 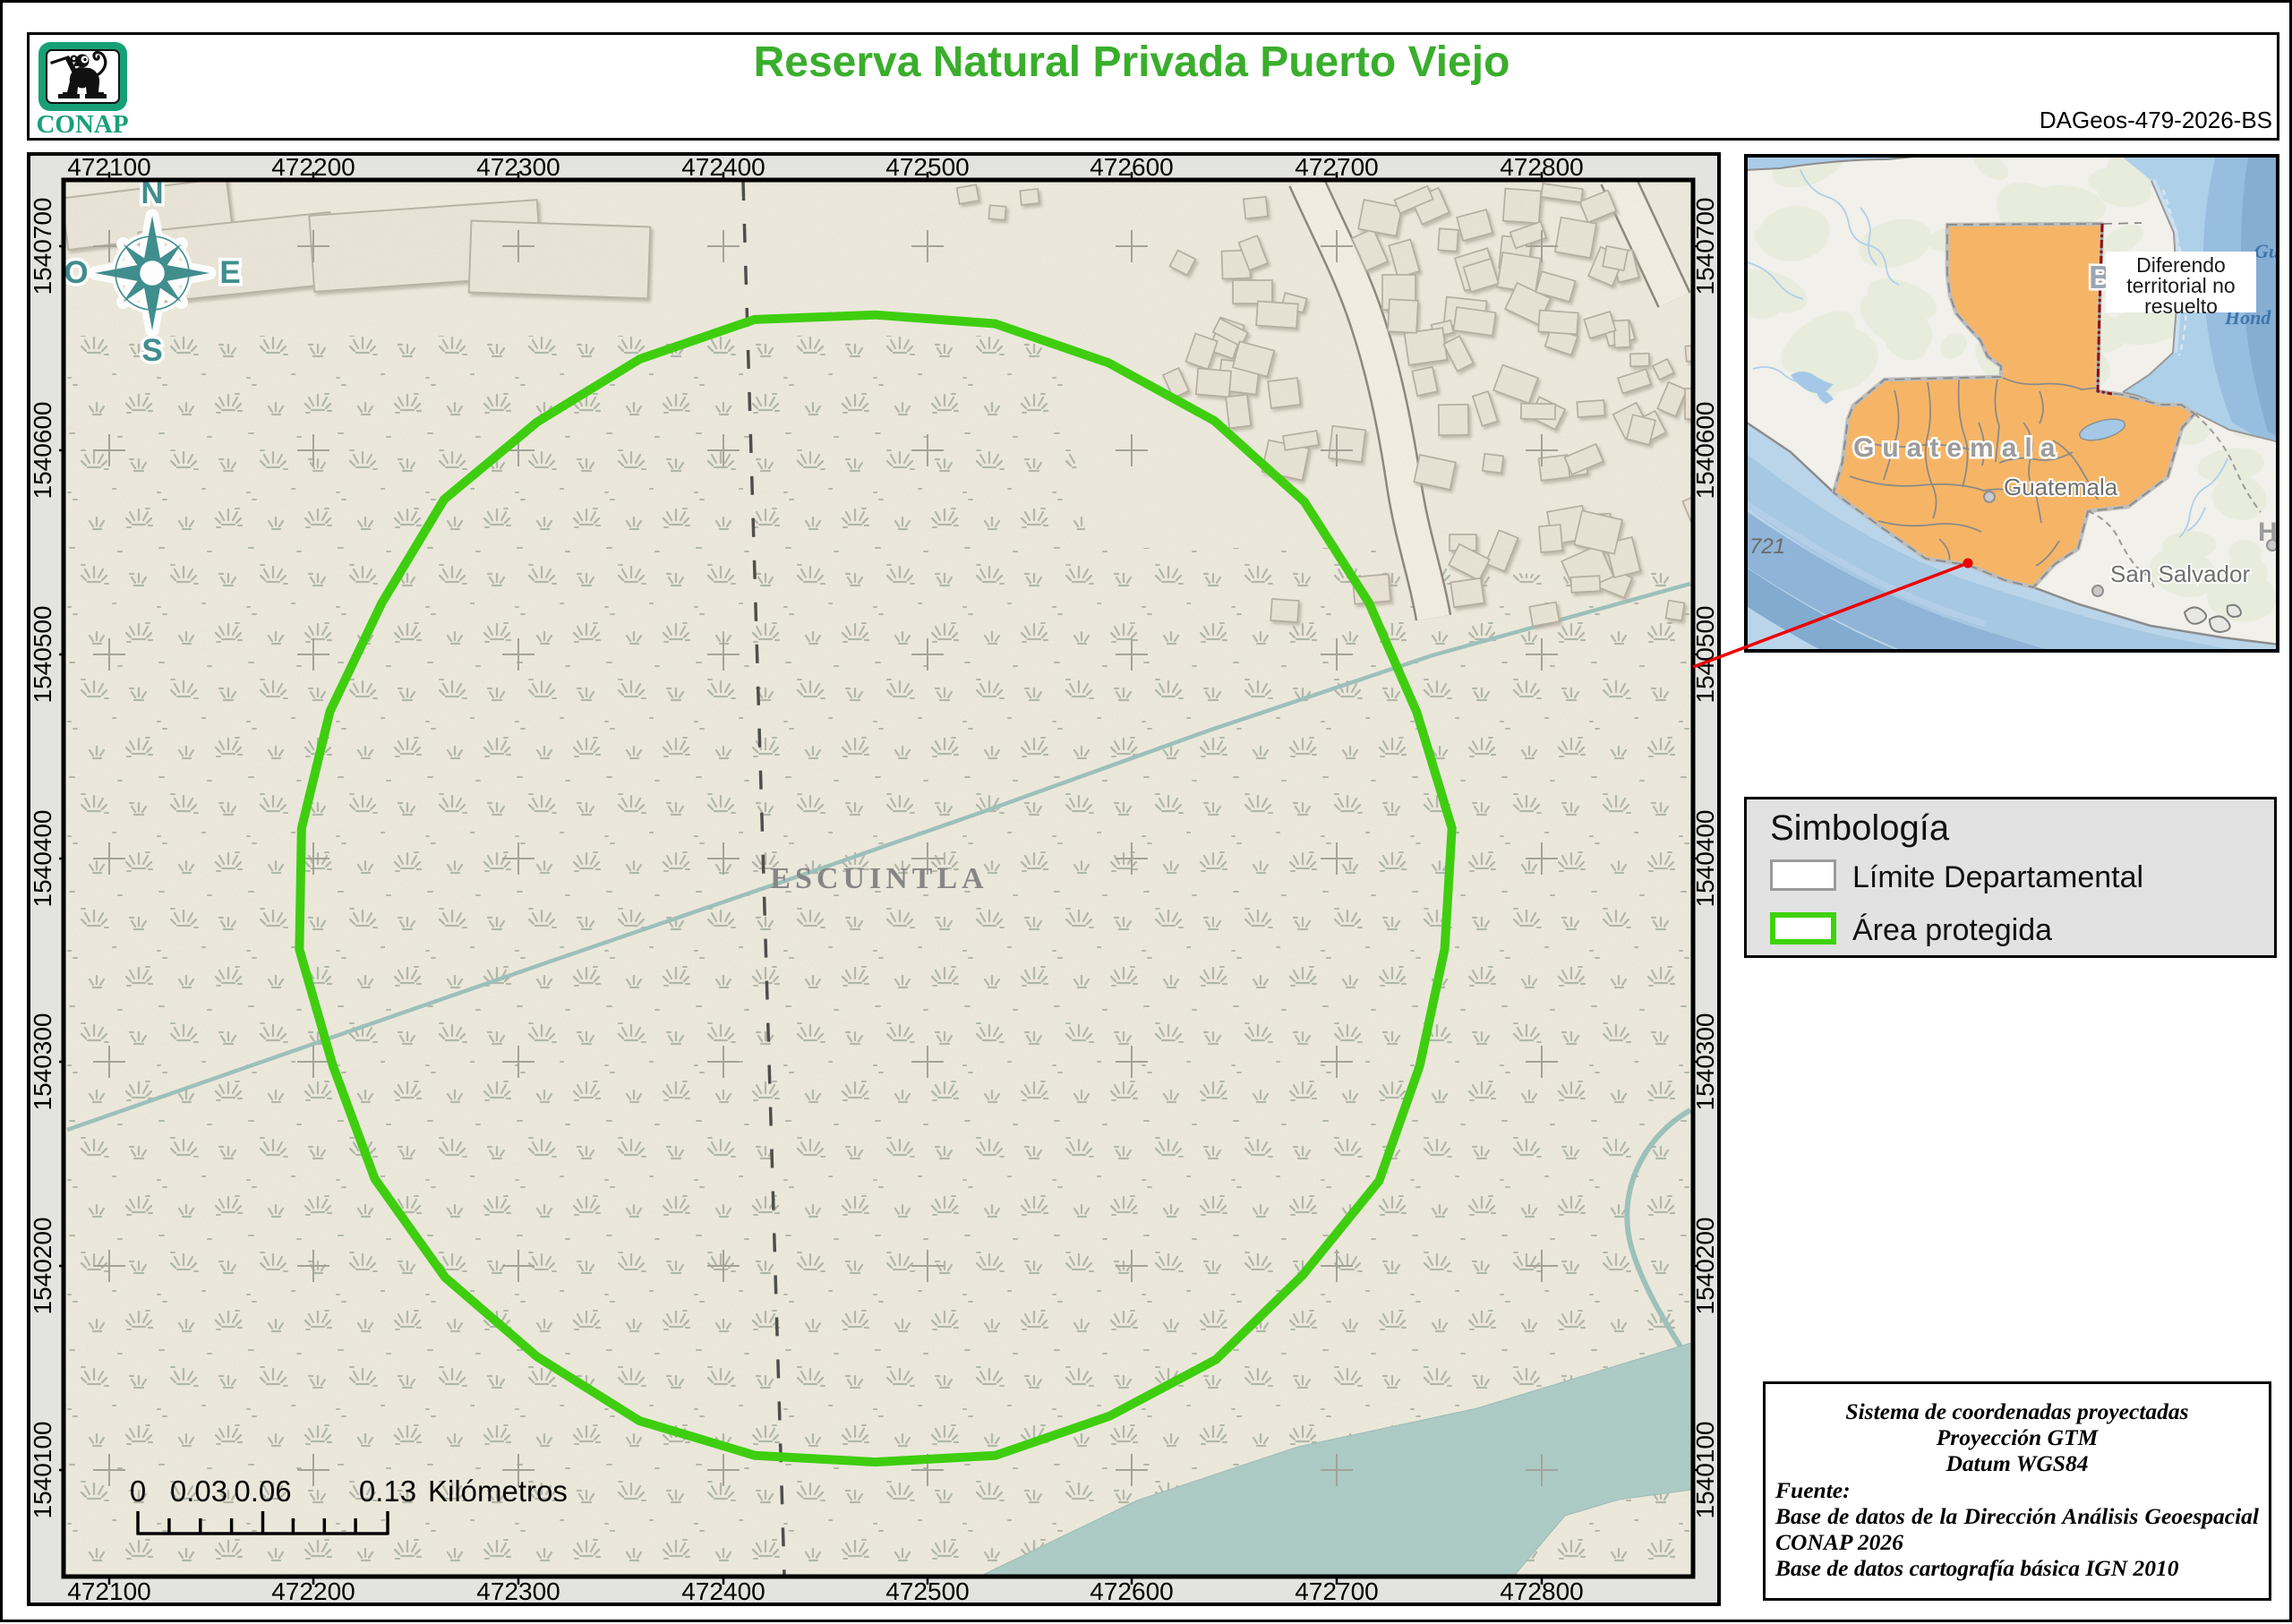 What do you see at coordinates (42, 1061) in the screenshot?
I see `svg-text: 1540300` at bounding box center [42, 1061].